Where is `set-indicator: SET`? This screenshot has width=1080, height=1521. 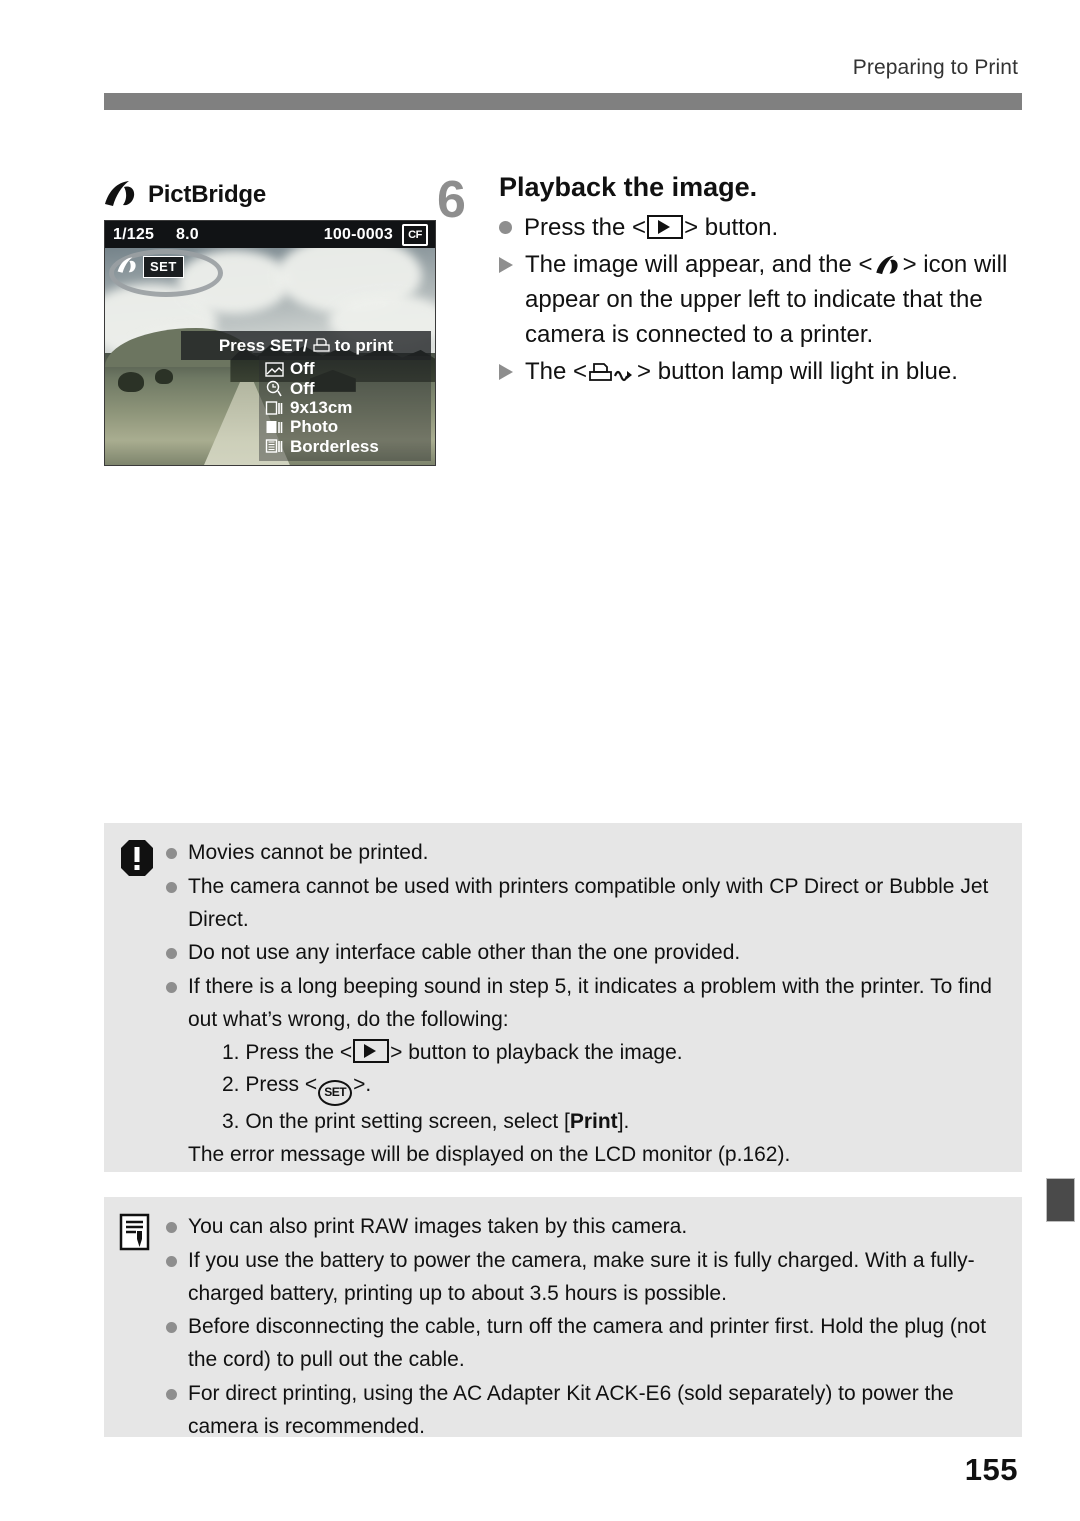
set-indicator: SET is located at coordinates (163, 267).